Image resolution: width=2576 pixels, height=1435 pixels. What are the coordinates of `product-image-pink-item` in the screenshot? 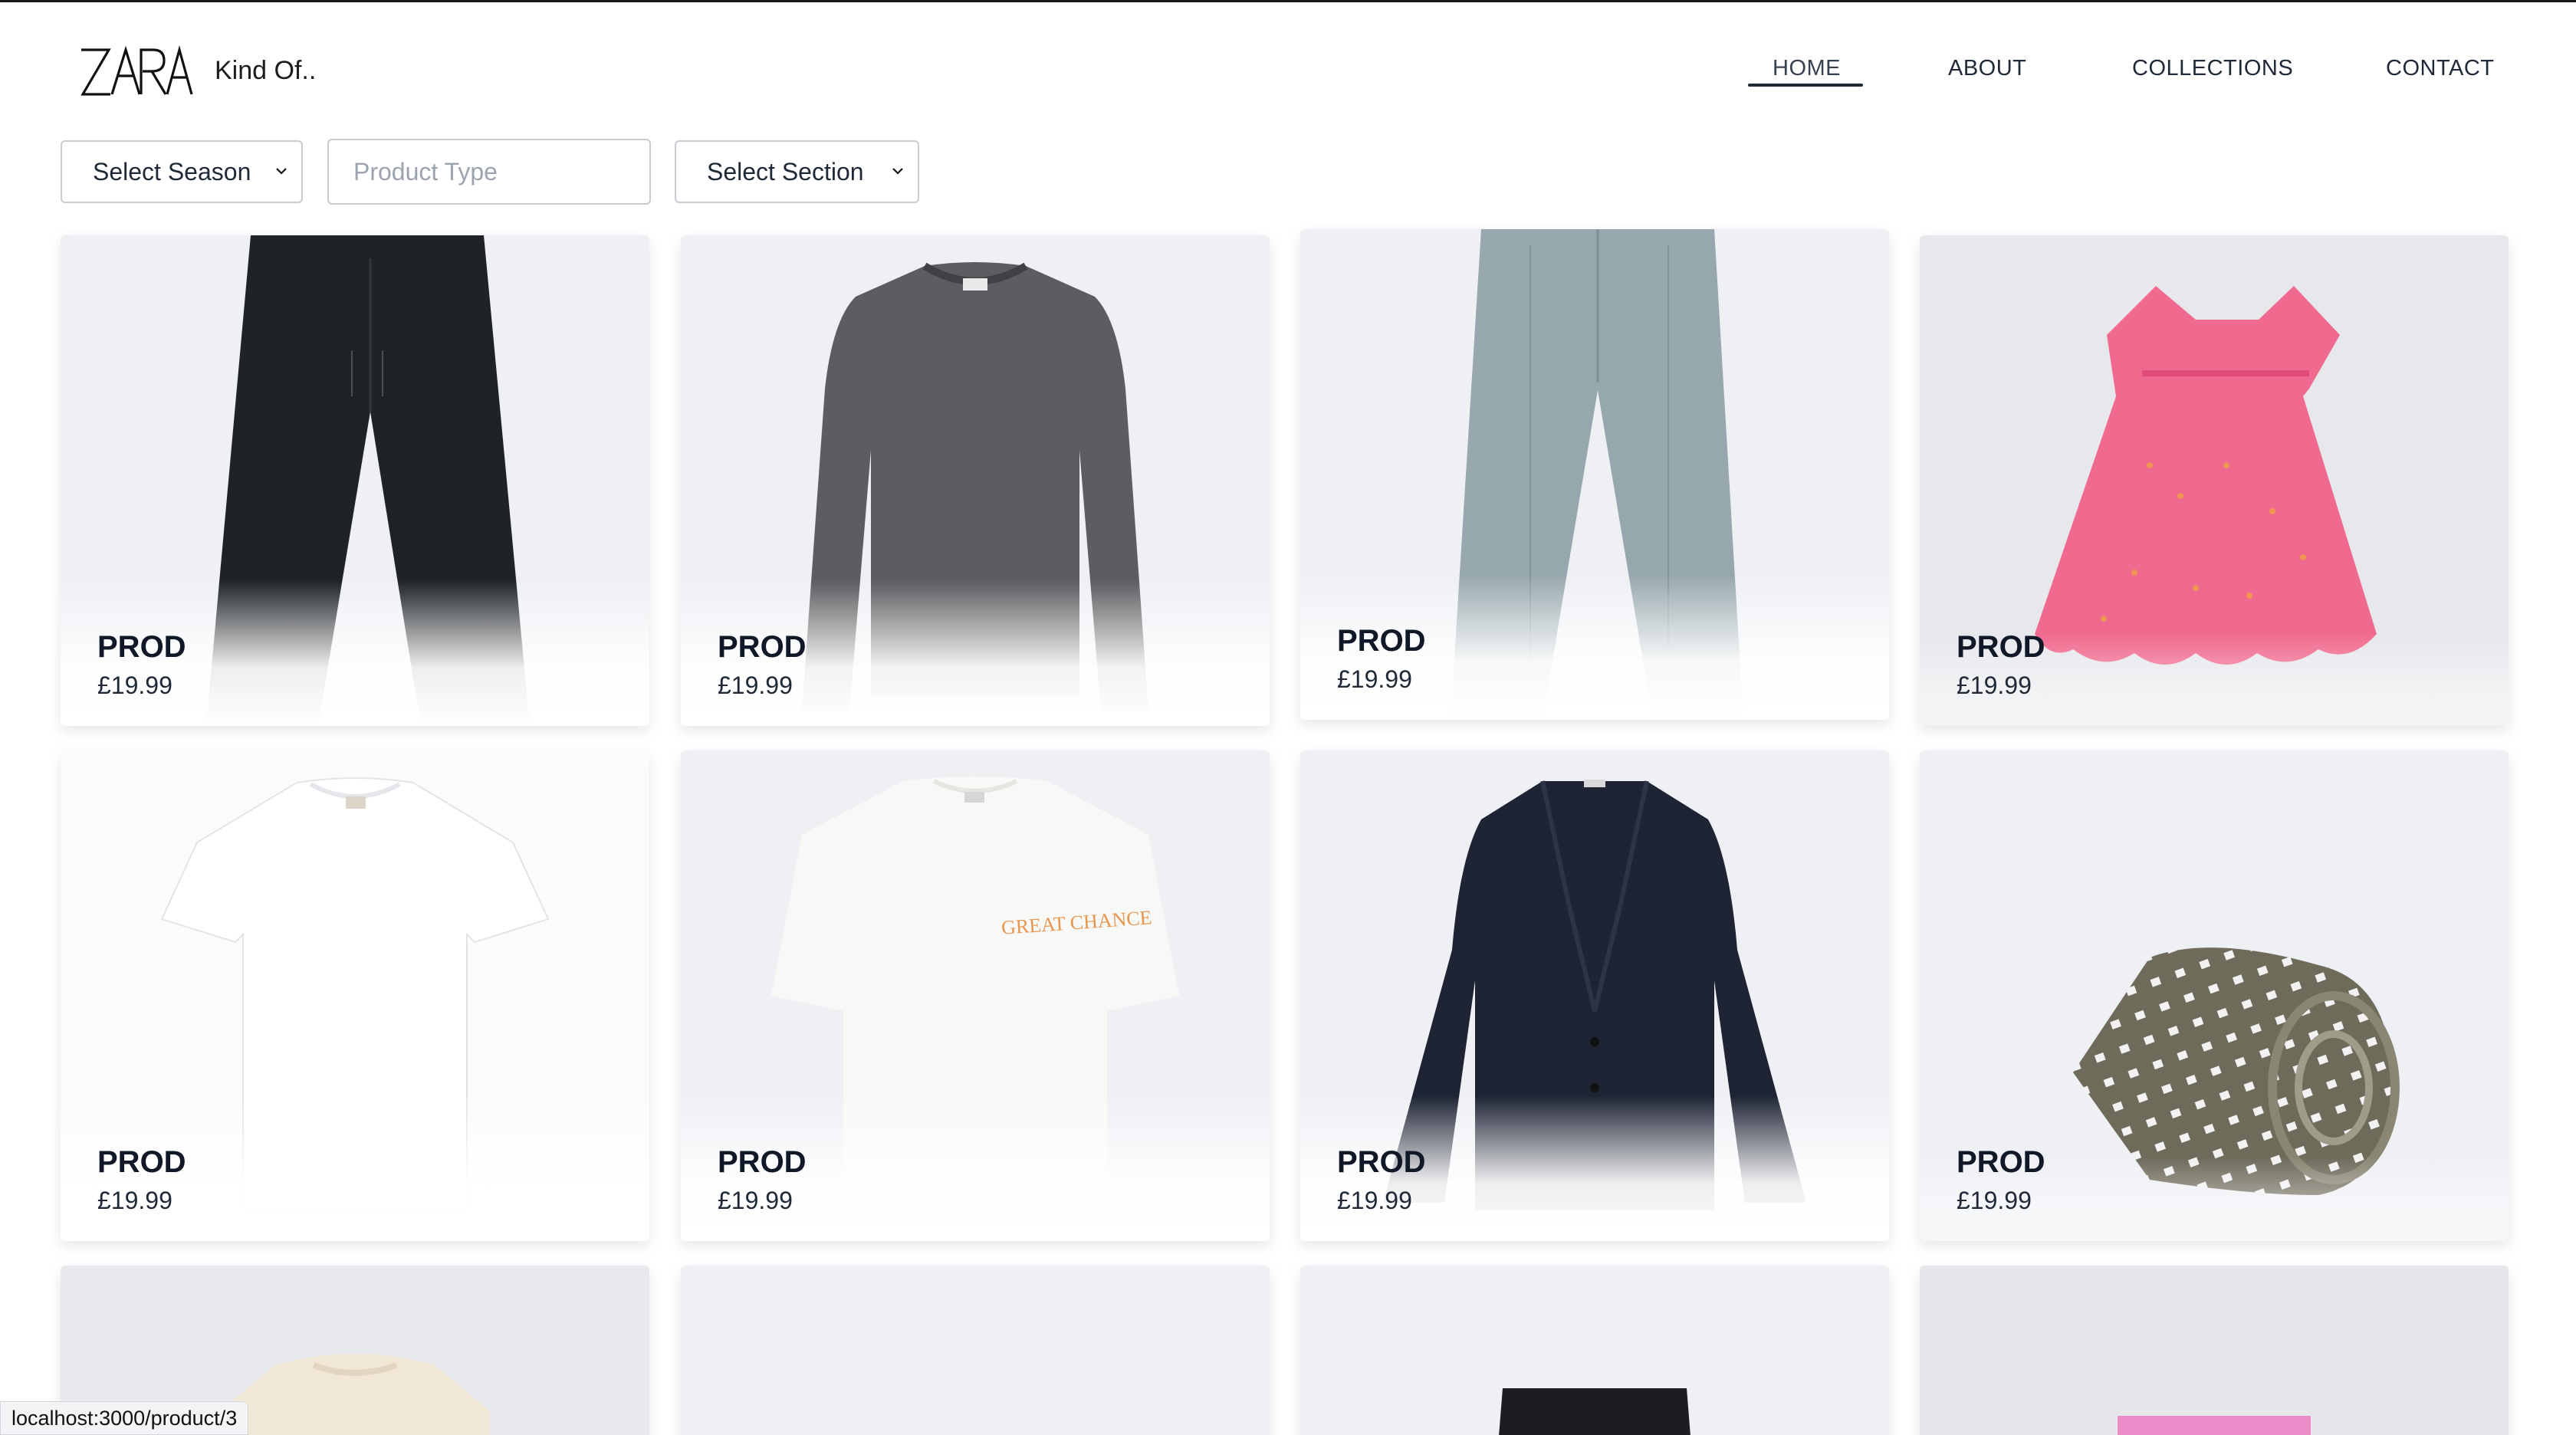 It's located at (2215, 1351).